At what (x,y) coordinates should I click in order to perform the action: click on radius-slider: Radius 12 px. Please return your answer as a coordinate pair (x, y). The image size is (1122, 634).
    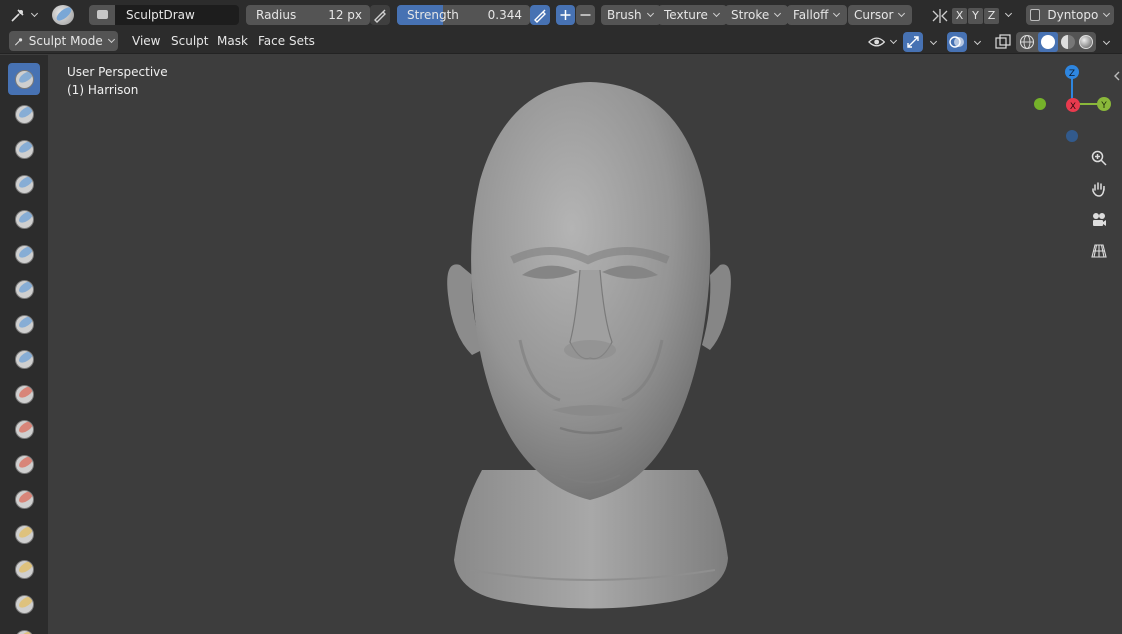
    Looking at the image, I should click on (308, 15).